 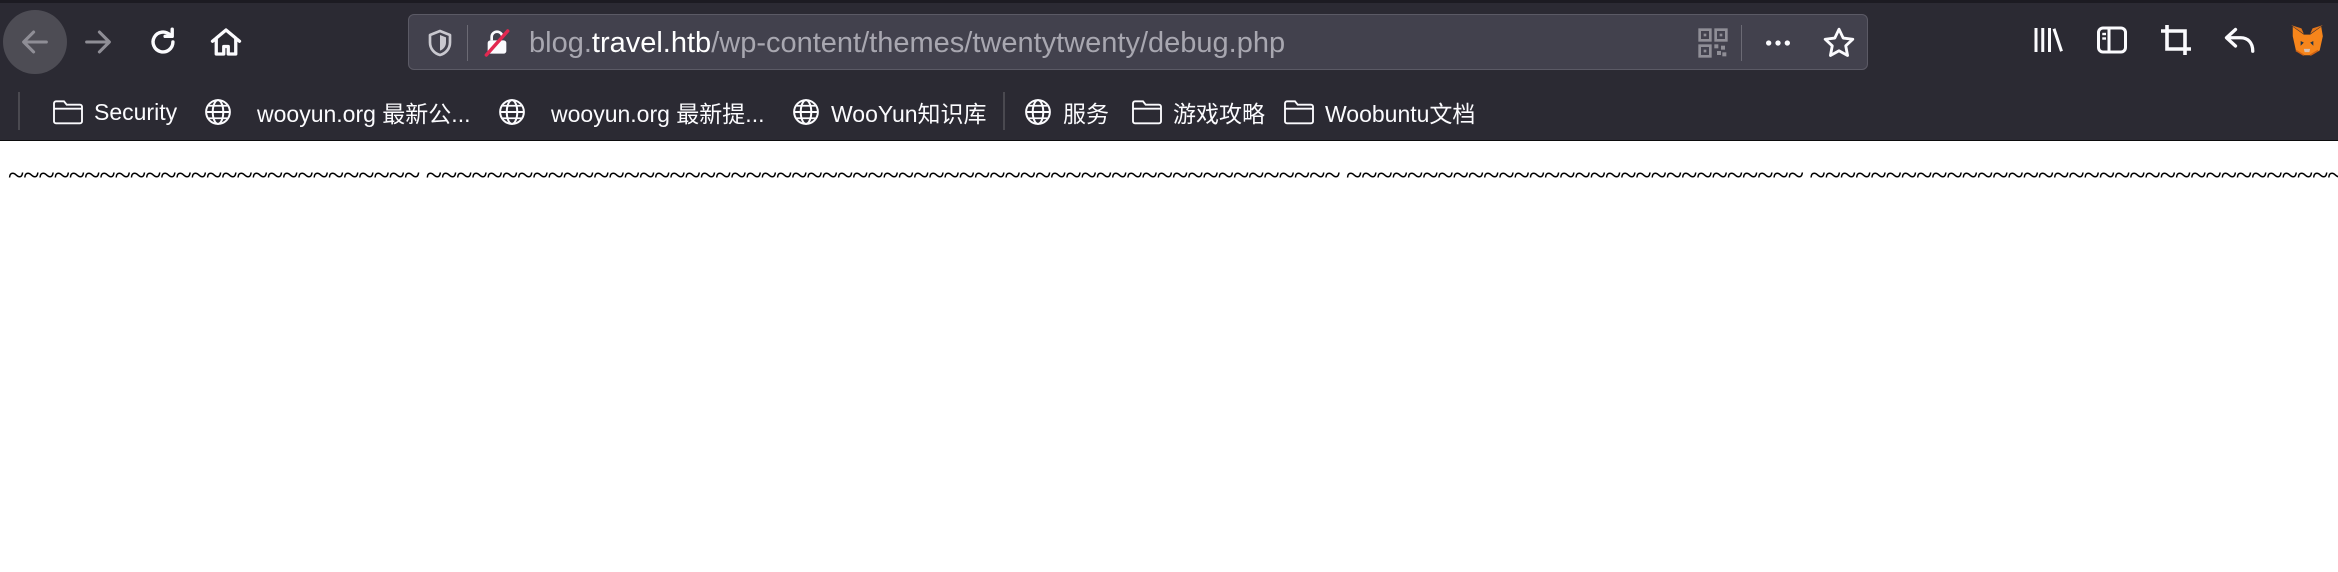 What do you see at coordinates (1169, 1) in the screenshot?
I see `tab-strip-edge` at bounding box center [1169, 1].